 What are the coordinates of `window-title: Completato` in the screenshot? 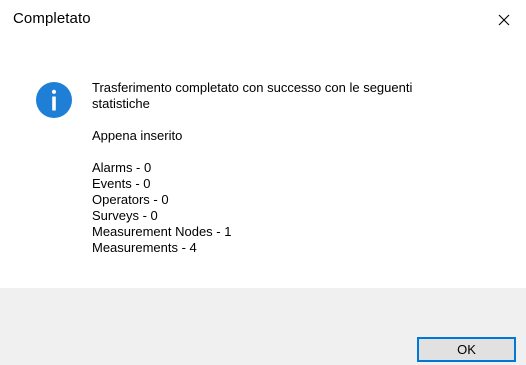 It's located at (52, 18).